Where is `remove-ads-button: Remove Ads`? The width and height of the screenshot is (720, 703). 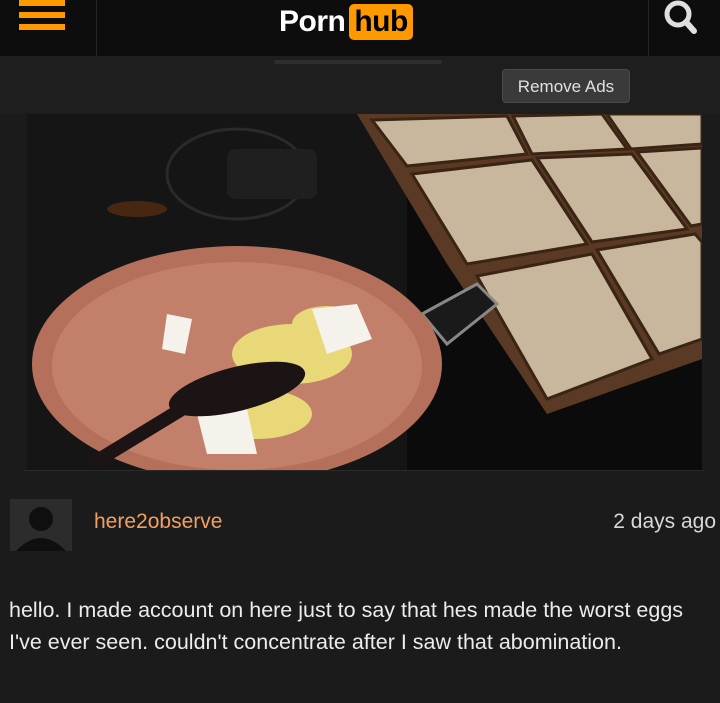 remove-ads-button: Remove Ads is located at coordinates (566, 86).